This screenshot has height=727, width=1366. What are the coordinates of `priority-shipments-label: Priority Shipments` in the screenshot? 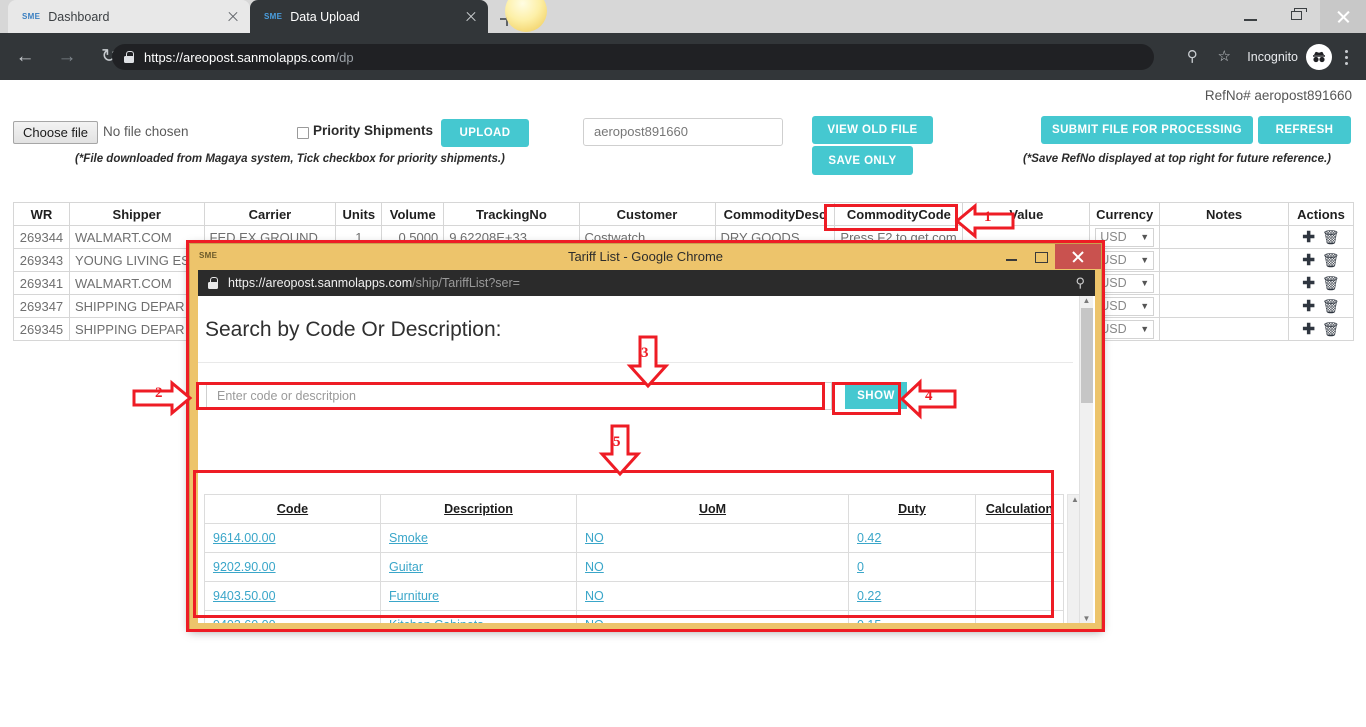 It's located at (373, 130).